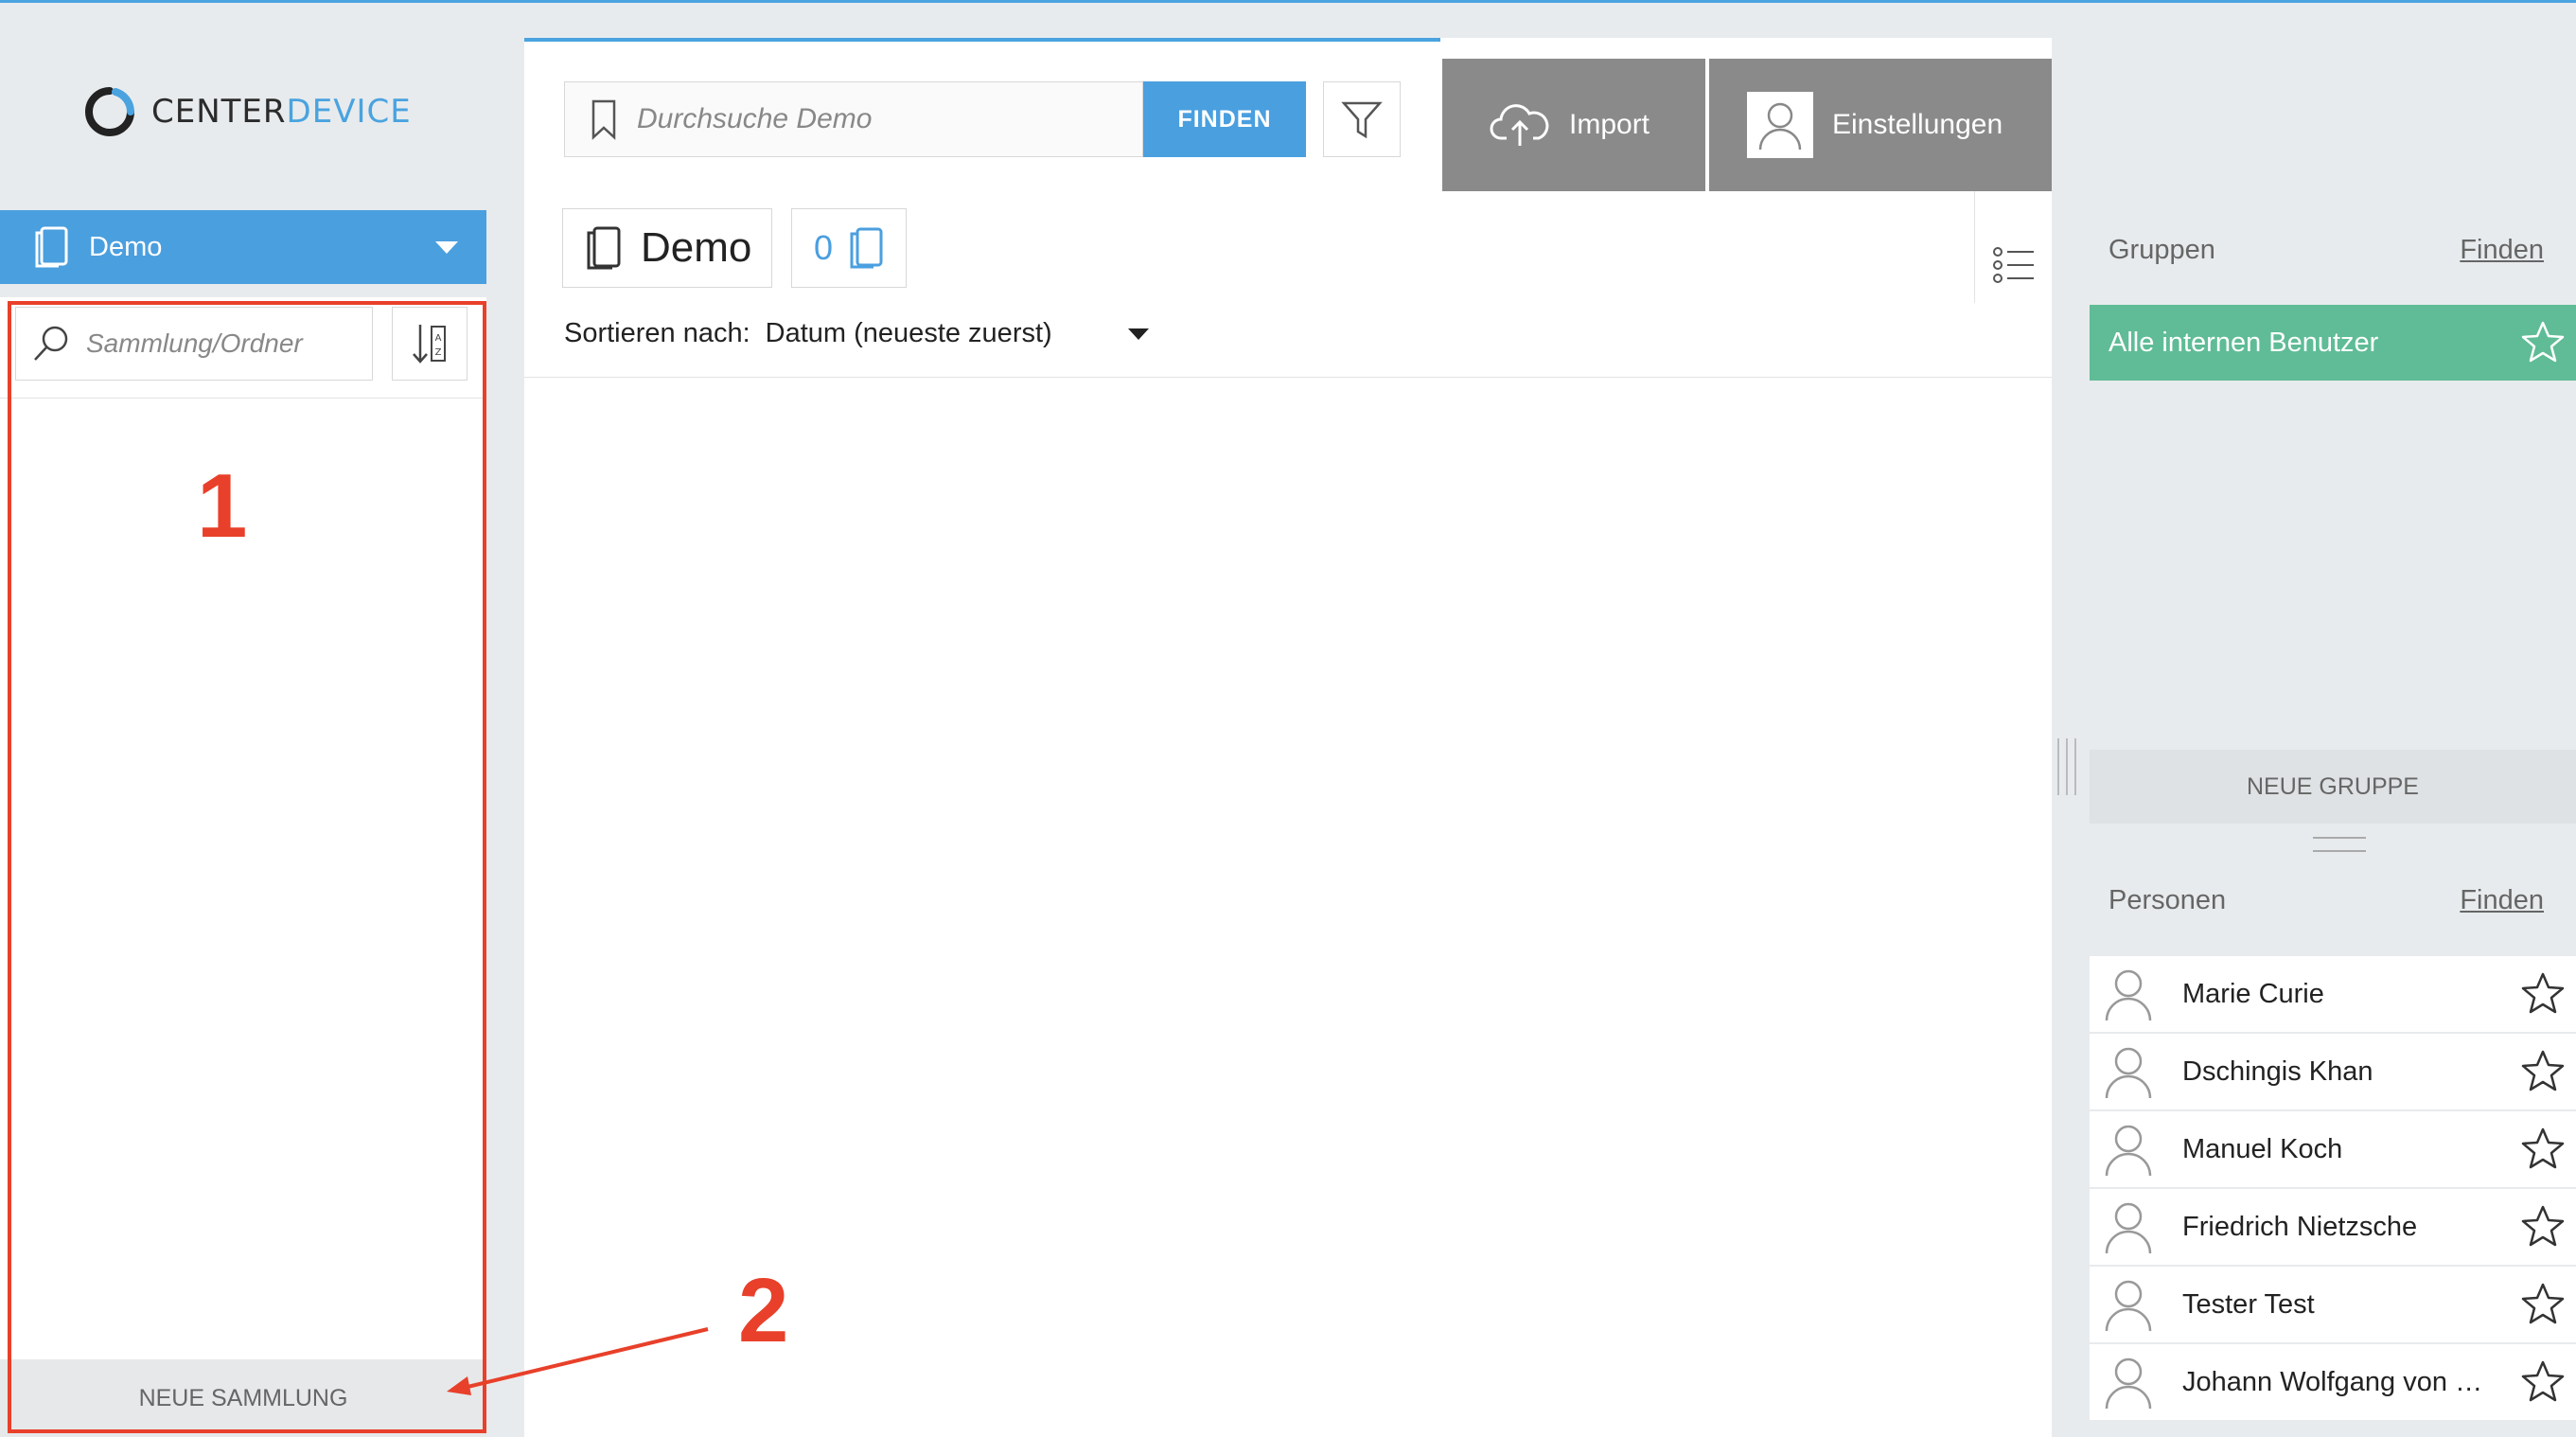 This screenshot has width=2576, height=1437. Describe the element at coordinates (982, 40) in the screenshot. I see `active-panel-indicator` at that location.